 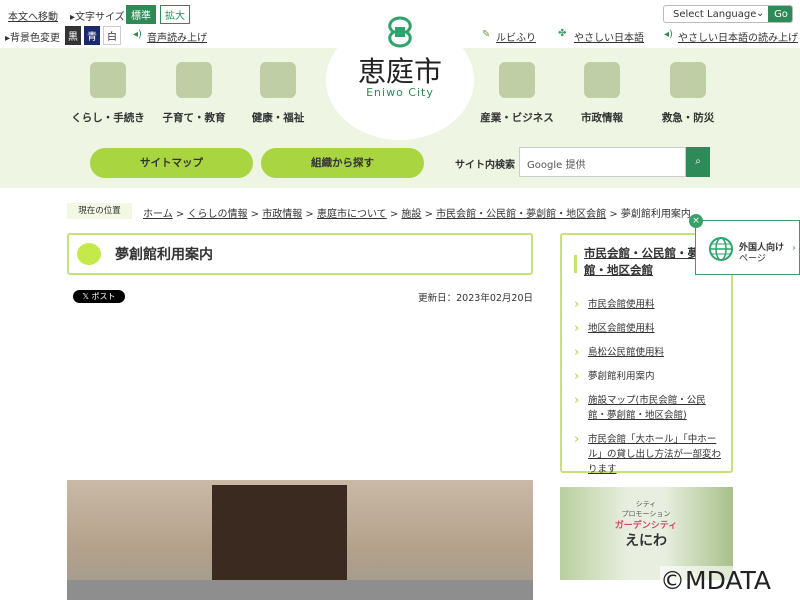 What do you see at coordinates (112, 35) in the screenshot?
I see `bg-white-button: 白` at bounding box center [112, 35].